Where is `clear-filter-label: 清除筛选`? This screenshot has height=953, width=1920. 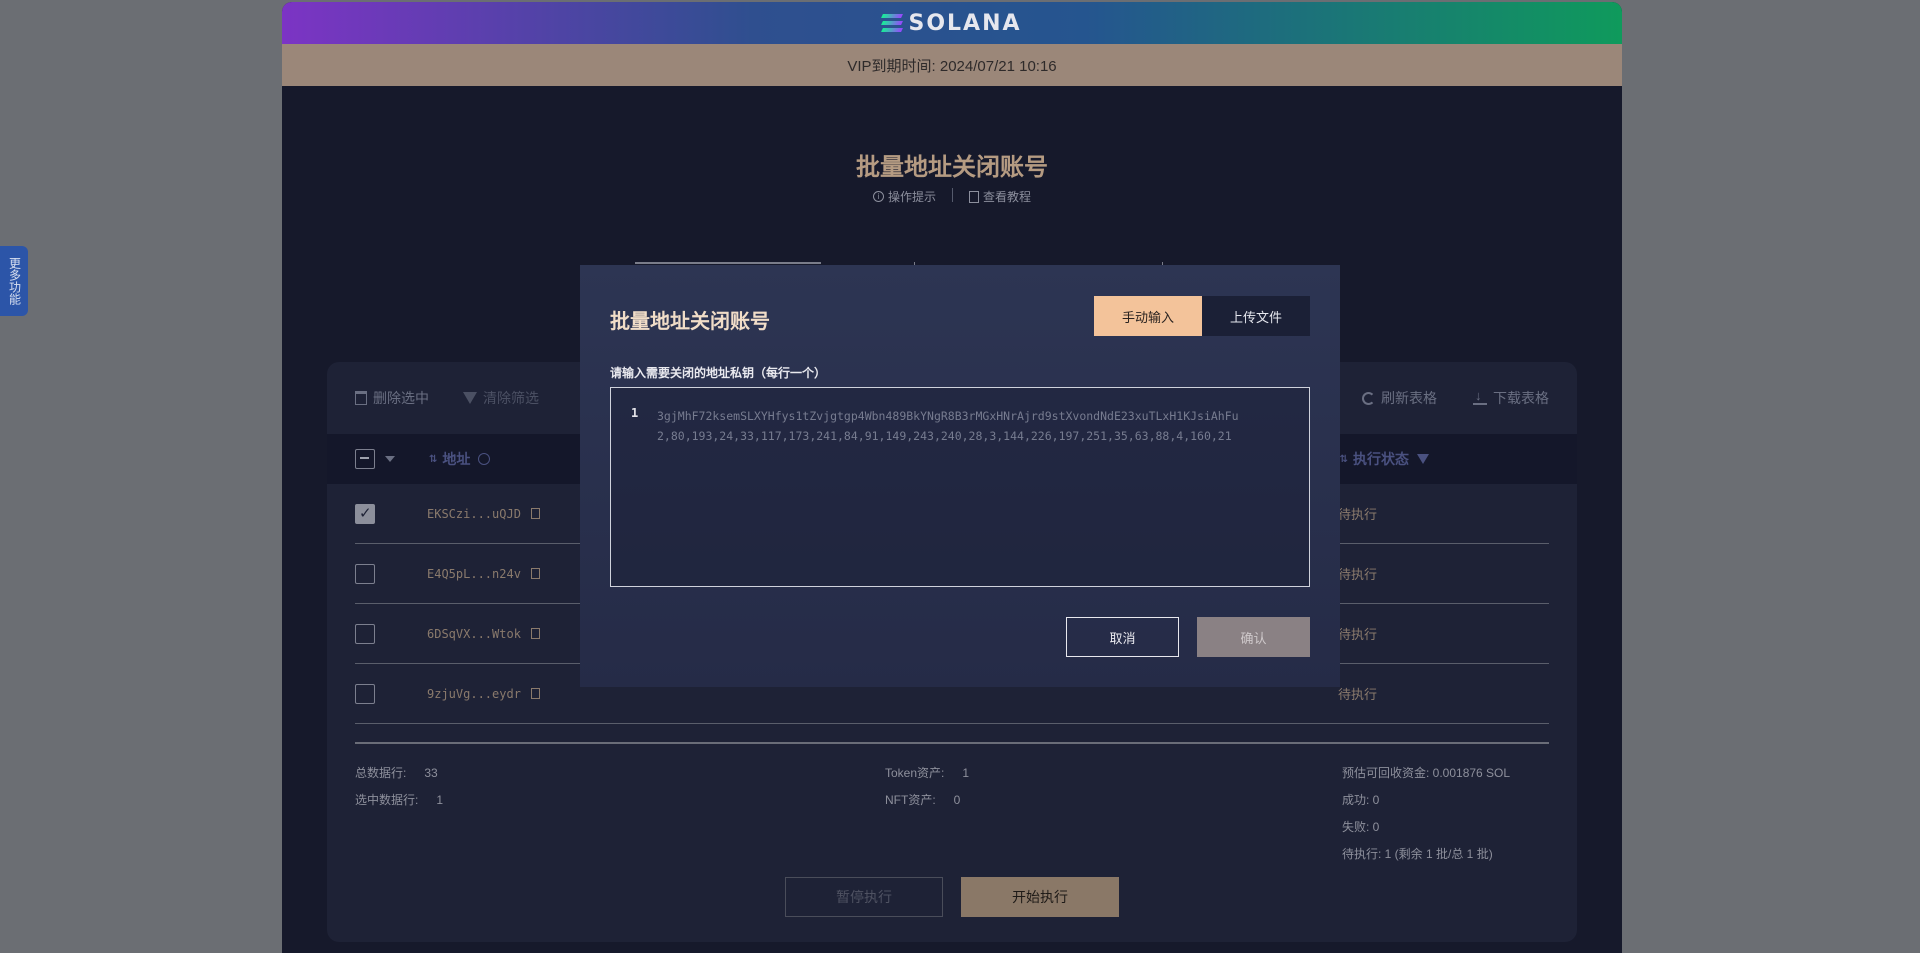
clear-filter-label: 清除筛选 is located at coordinates (511, 398).